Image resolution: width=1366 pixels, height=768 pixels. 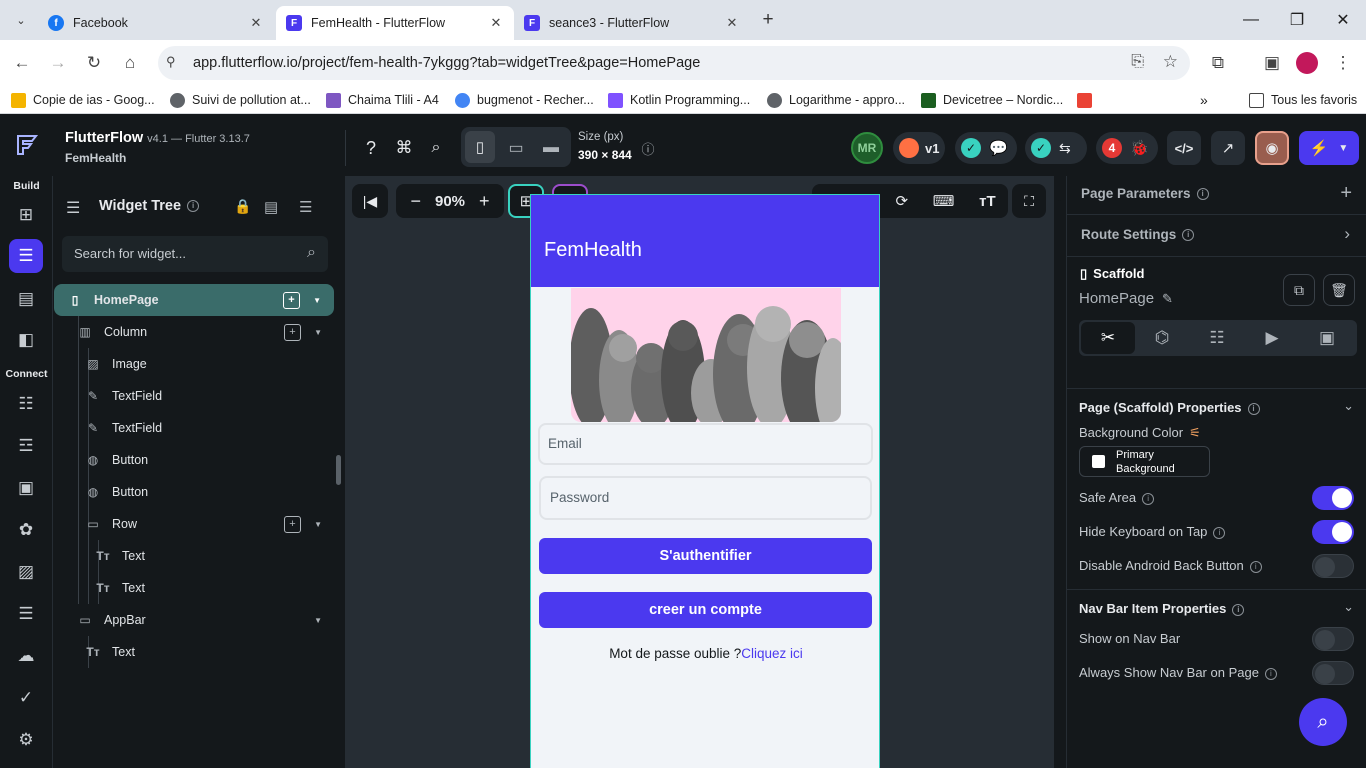 I want to click on home-button: ⌂, so click(x=130, y=63).